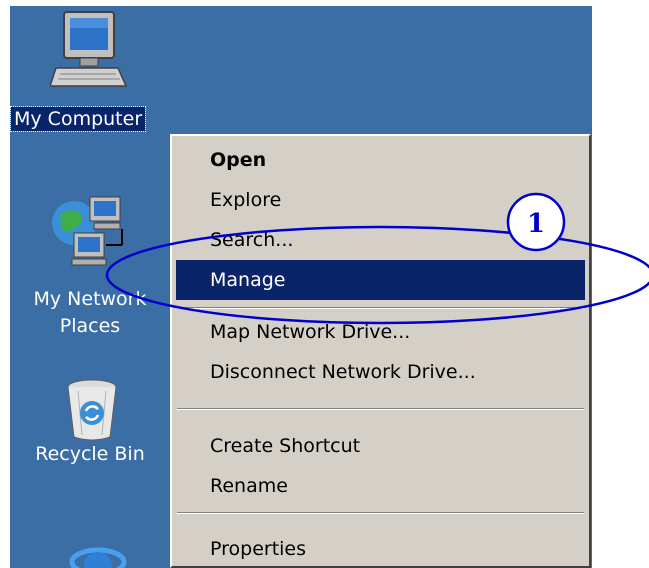  I want to click on menu-item-explore: Explore, so click(380, 200).